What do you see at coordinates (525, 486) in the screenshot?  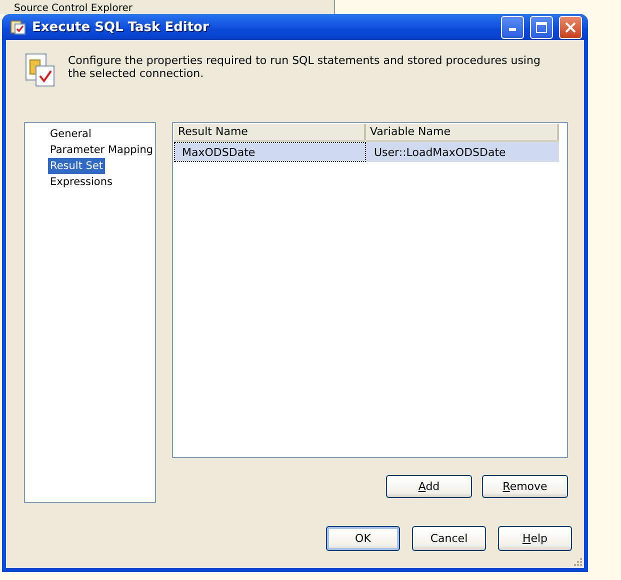 I see `grid-button: Remove` at bounding box center [525, 486].